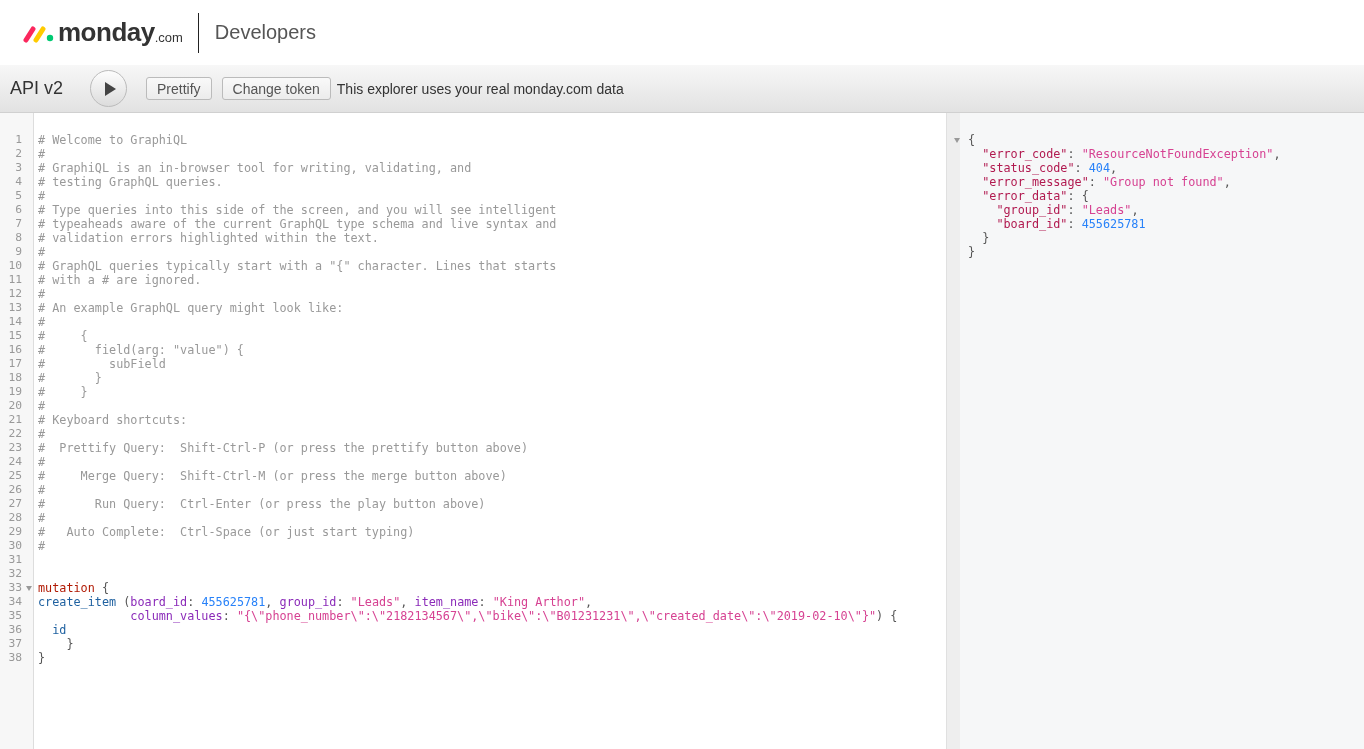  What do you see at coordinates (15, 644) in the screenshot?
I see `line-number: 37` at bounding box center [15, 644].